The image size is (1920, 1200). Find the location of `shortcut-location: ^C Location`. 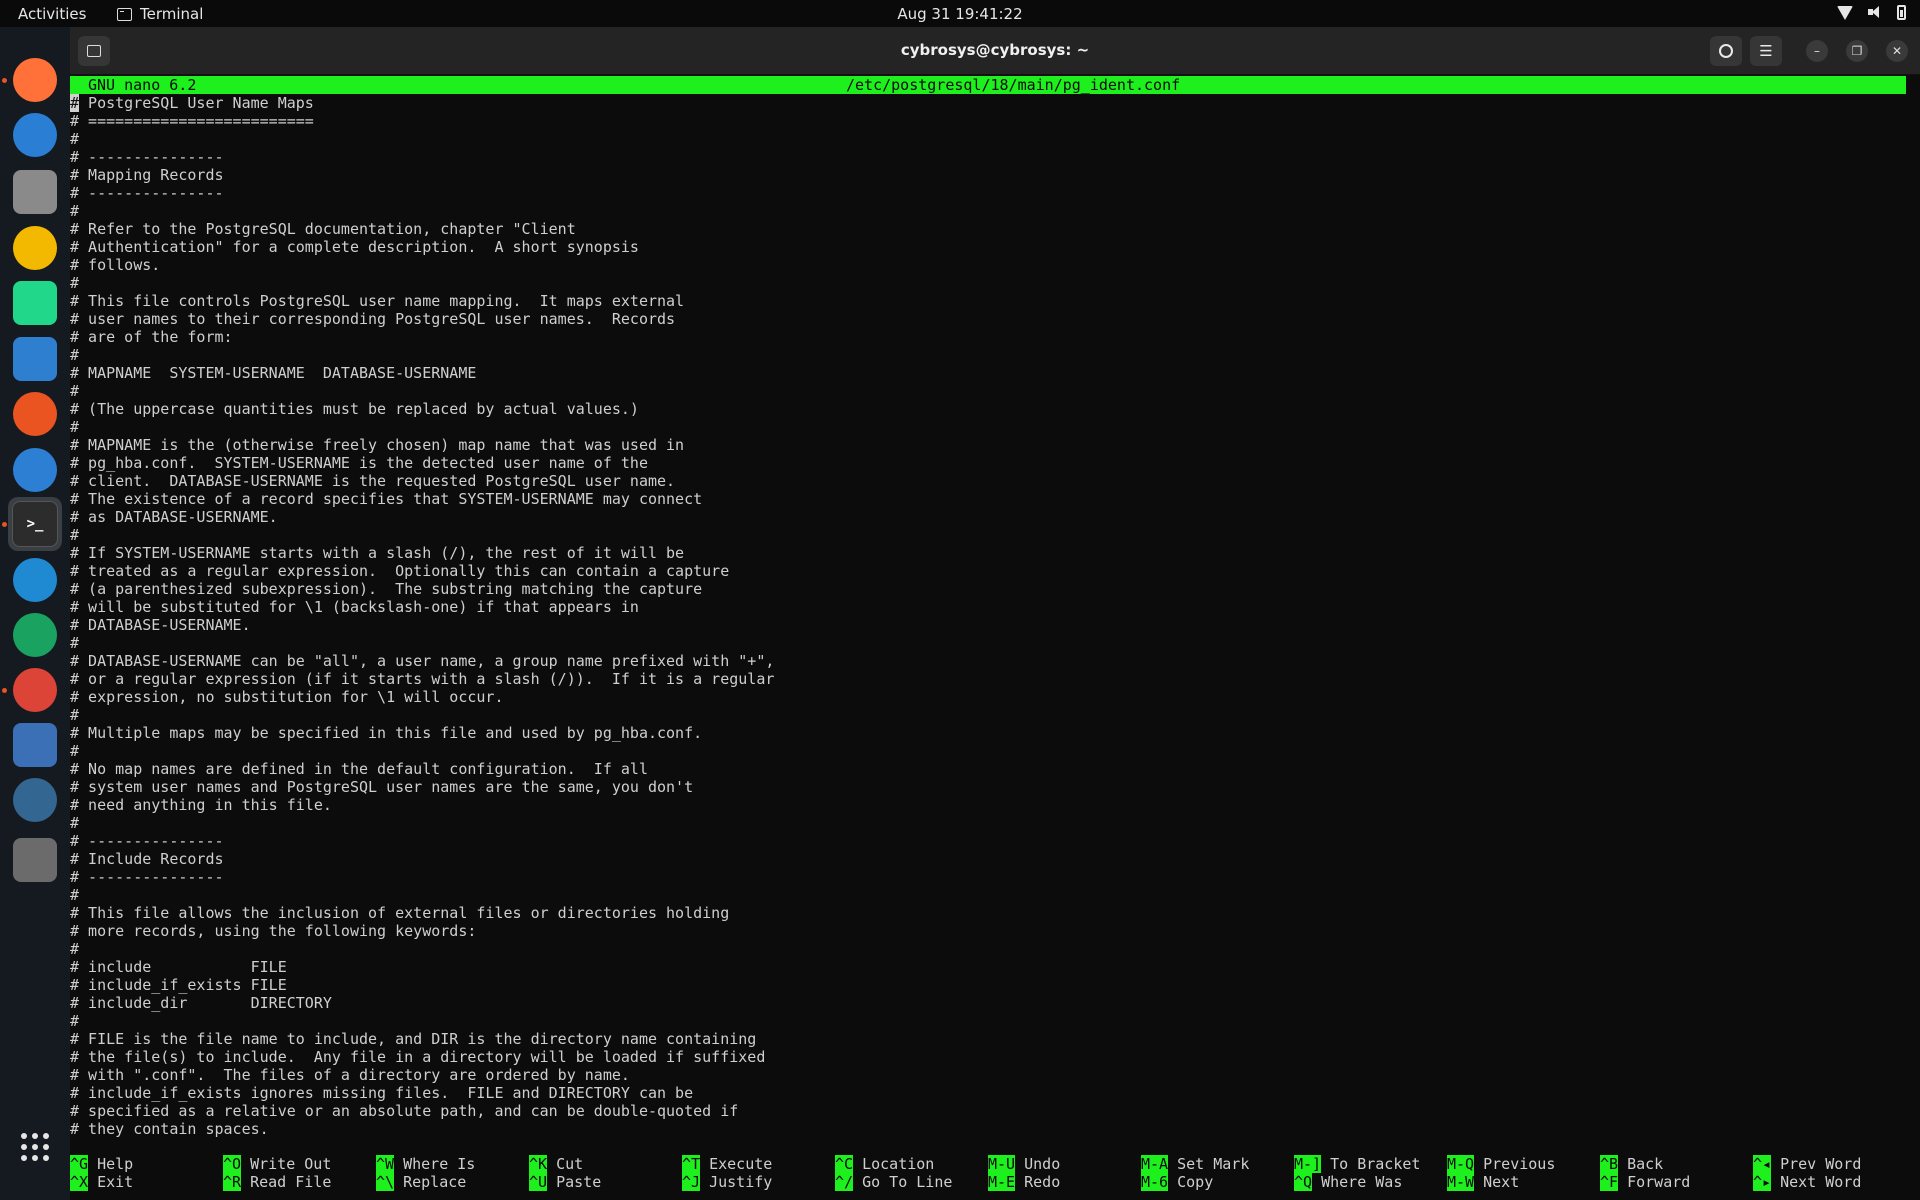

shortcut-location: ^C Location is located at coordinates (911, 1164).